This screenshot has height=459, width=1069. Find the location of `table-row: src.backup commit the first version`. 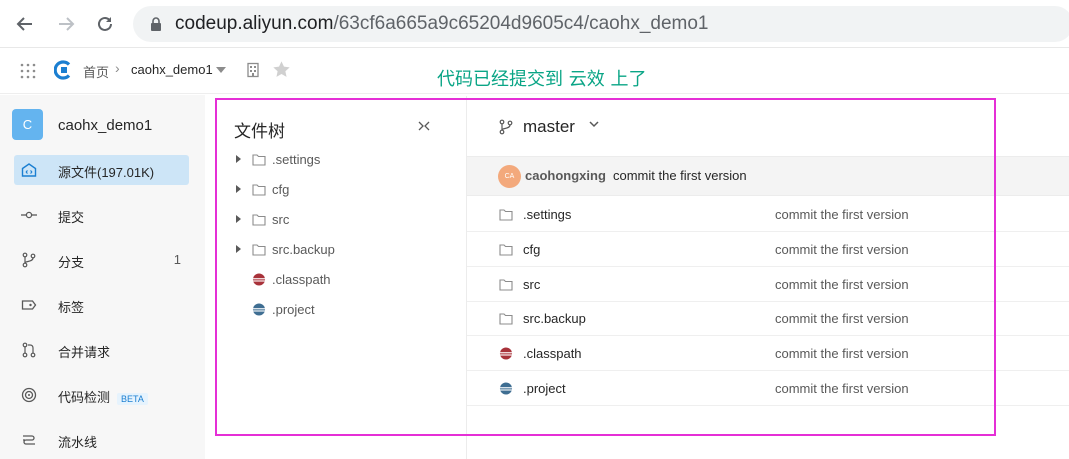

table-row: src.backup commit the first version is located at coordinates (768, 318).